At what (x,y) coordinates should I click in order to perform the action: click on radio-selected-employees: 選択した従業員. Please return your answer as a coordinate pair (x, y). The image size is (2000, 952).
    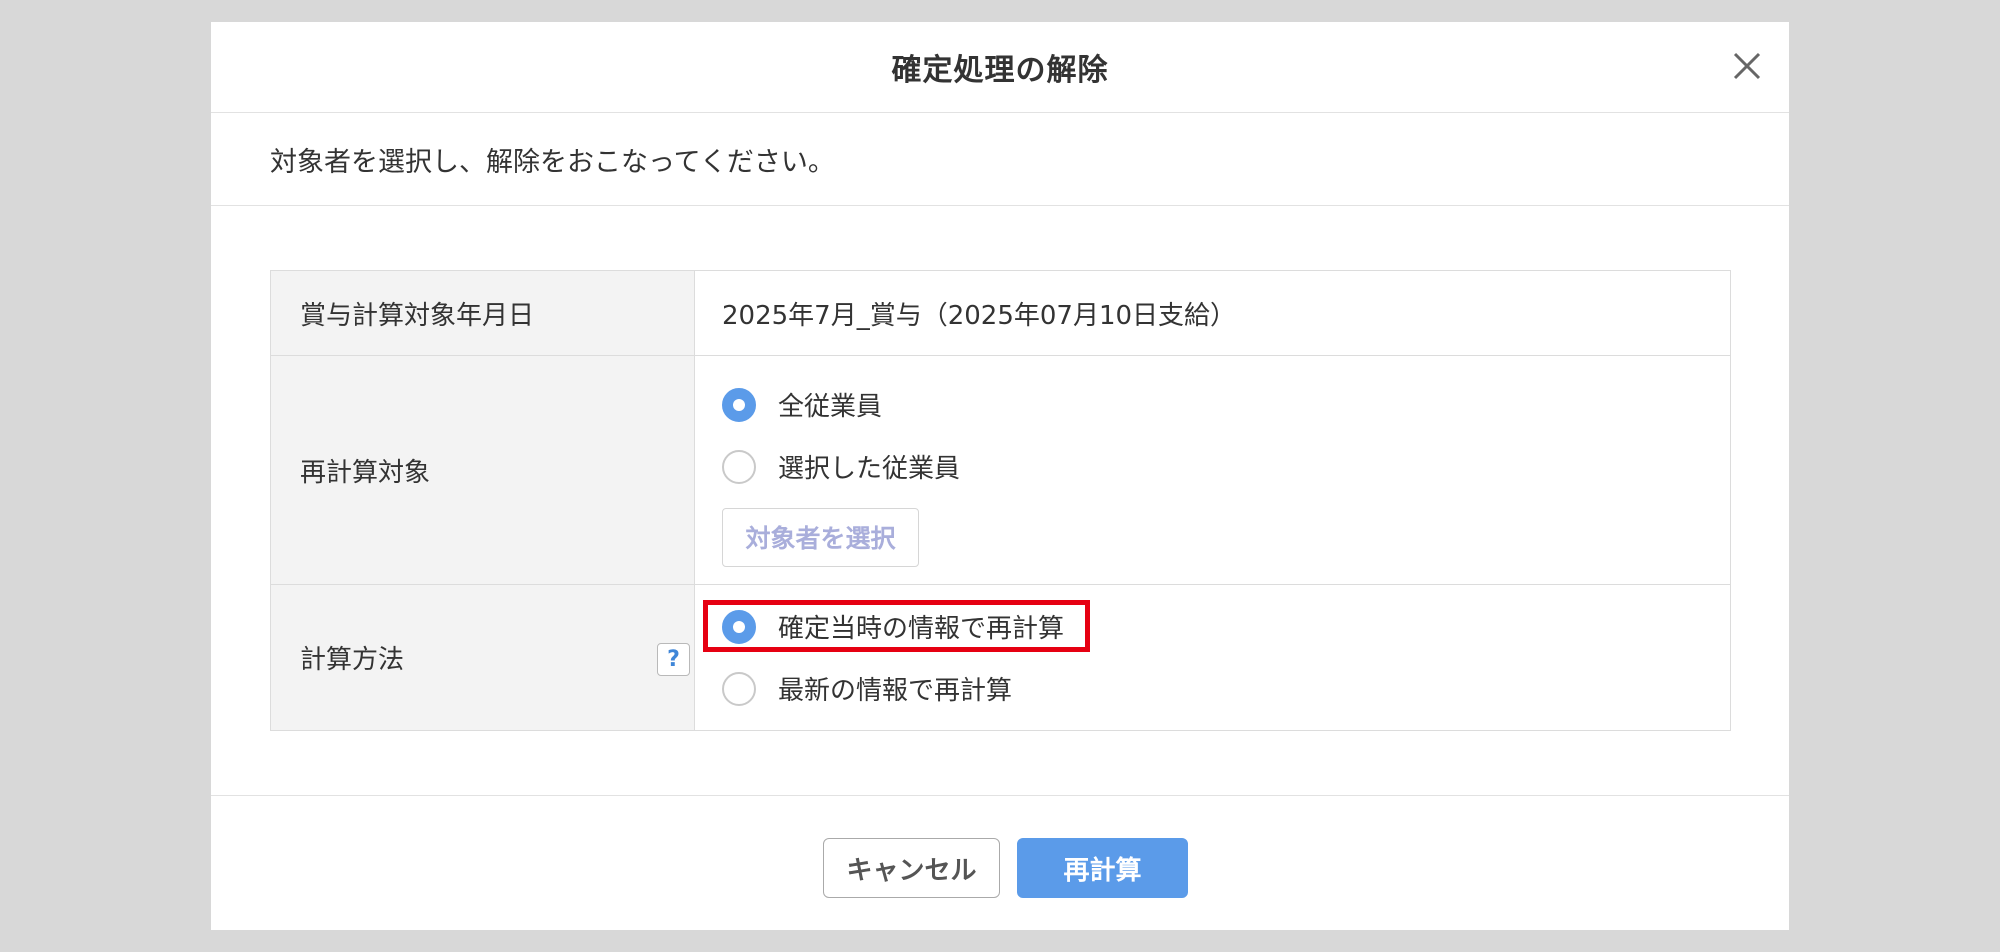
    Looking at the image, I should click on (1226, 467).